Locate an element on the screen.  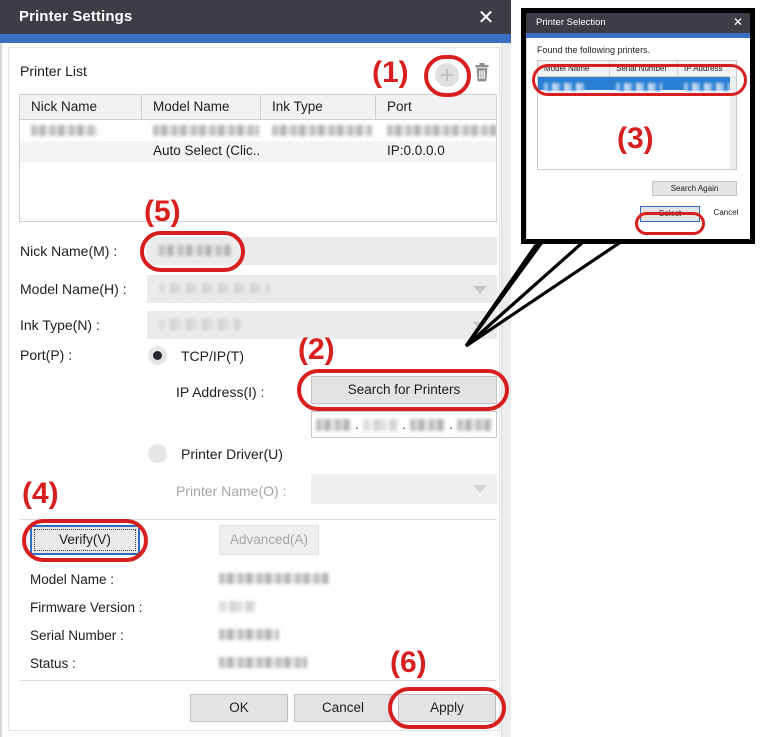
accent-strip is located at coordinates (255, 38).